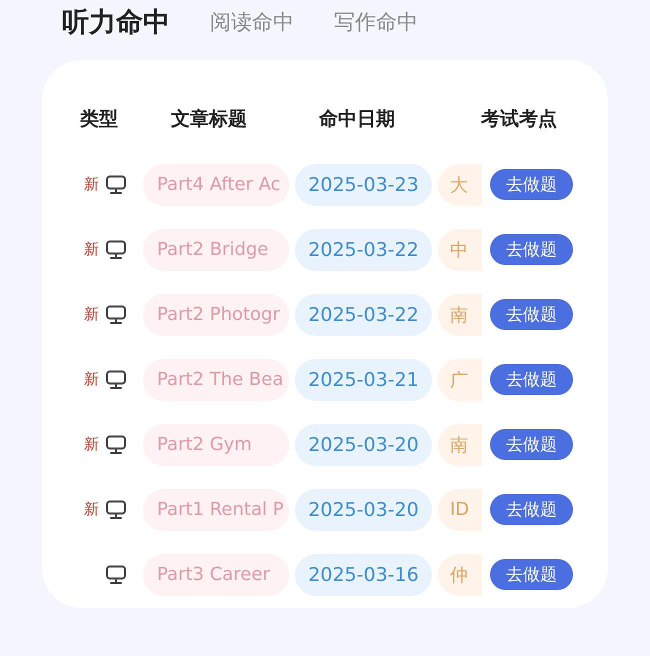  Describe the element at coordinates (460, 575) in the screenshot. I see `exam-location: 仲` at that location.